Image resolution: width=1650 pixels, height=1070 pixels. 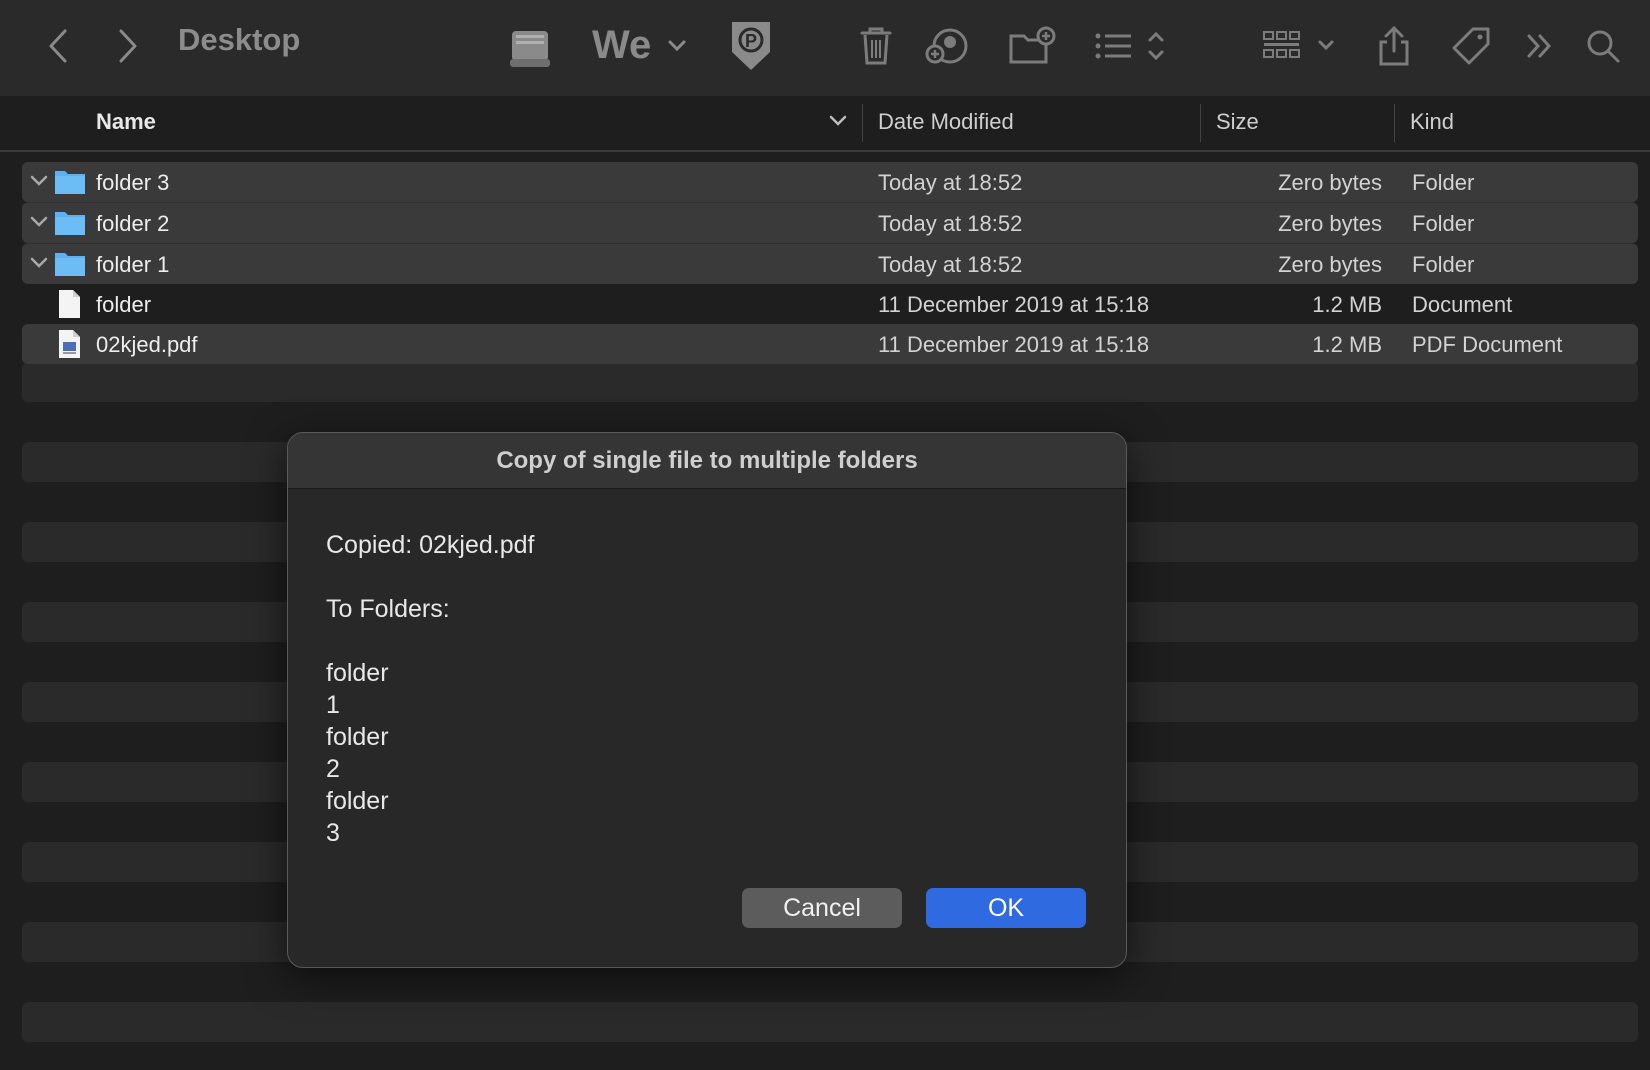 I want to click on sort-chevron-icon, so click(x=838, y=123).